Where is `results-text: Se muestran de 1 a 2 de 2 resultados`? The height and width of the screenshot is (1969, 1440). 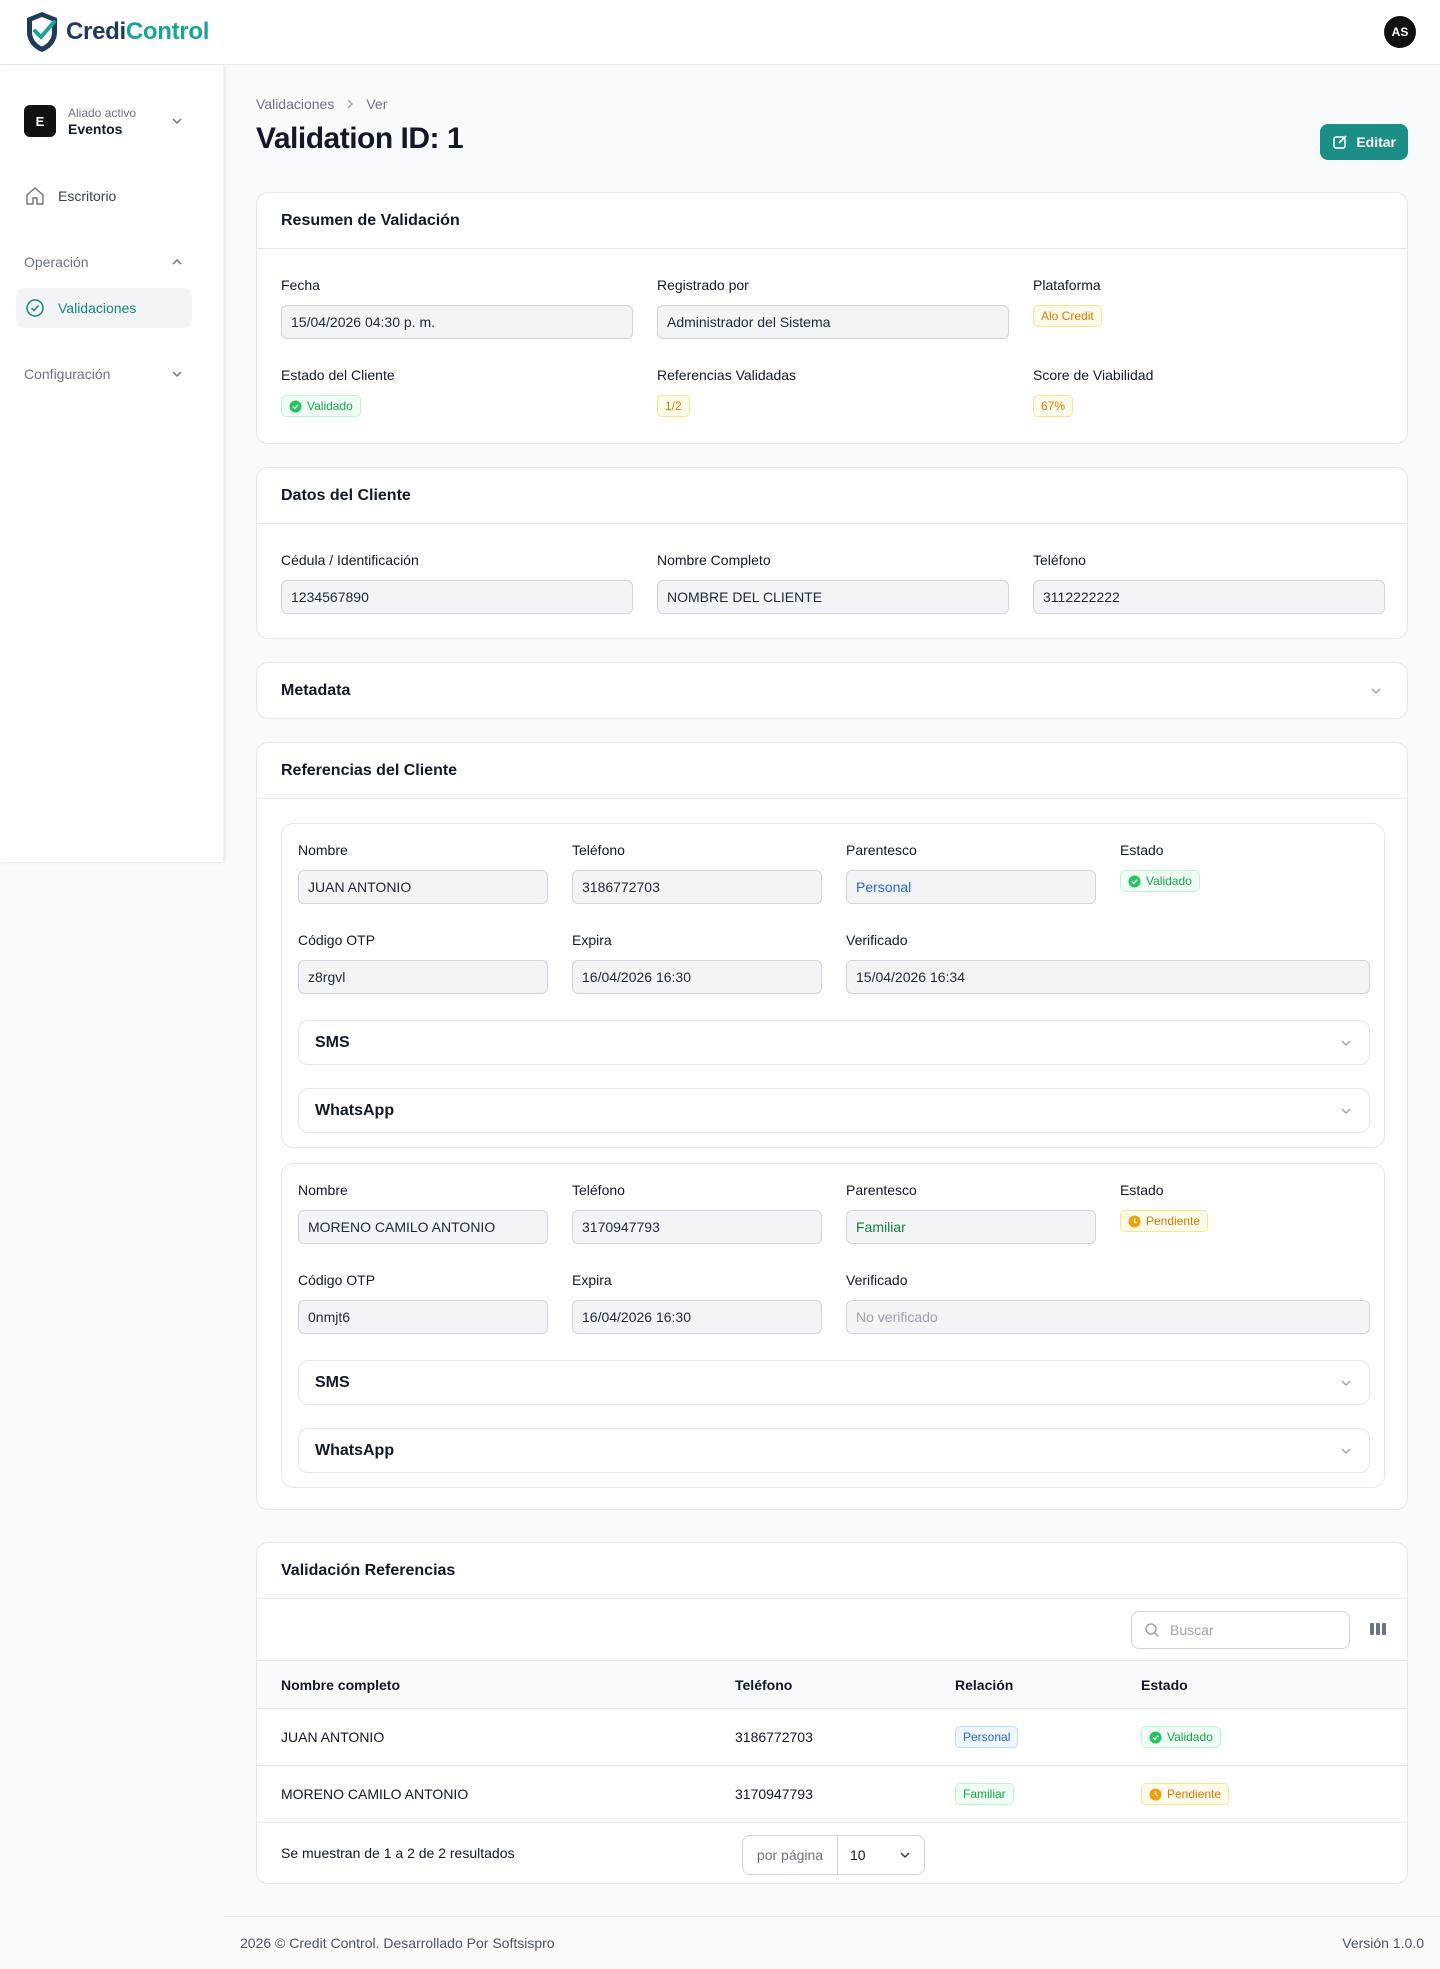 results-text: Se muestran de 1 a 2 de 2 resultados is located at coordinates (398, 1853).